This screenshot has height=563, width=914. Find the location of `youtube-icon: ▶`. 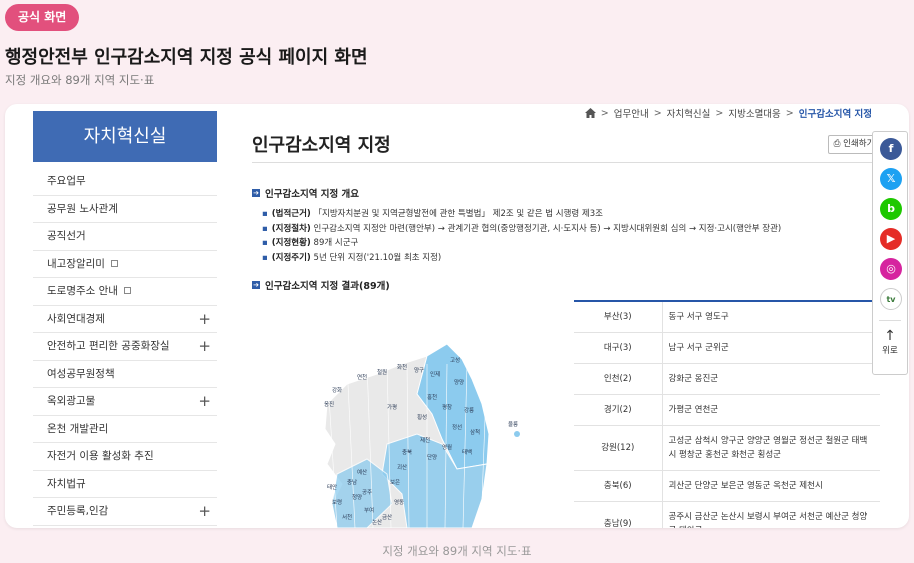

youtube-icon: ▶ is located at coordinates (891, 239).